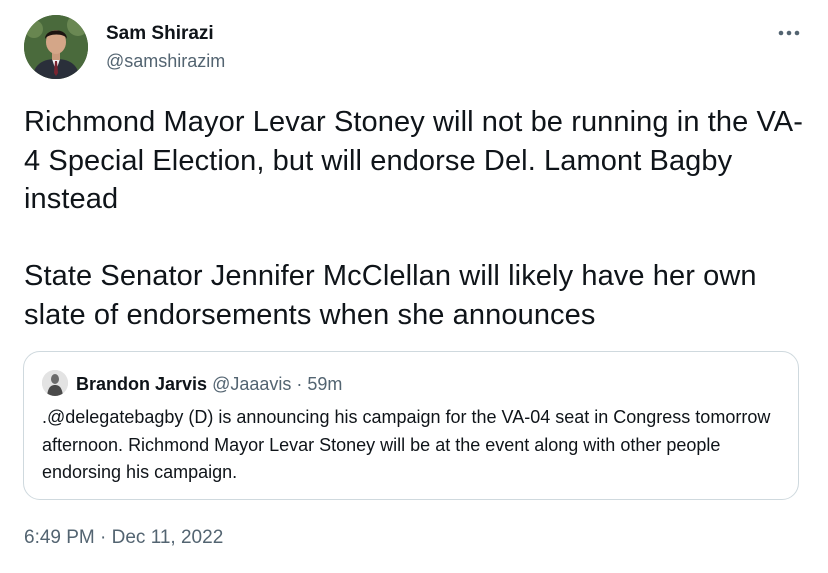 This screenshot has height=573, width=828. Describe the element at coordinates (56, 47) in the screenshot. I see `author-avatar` at that location.